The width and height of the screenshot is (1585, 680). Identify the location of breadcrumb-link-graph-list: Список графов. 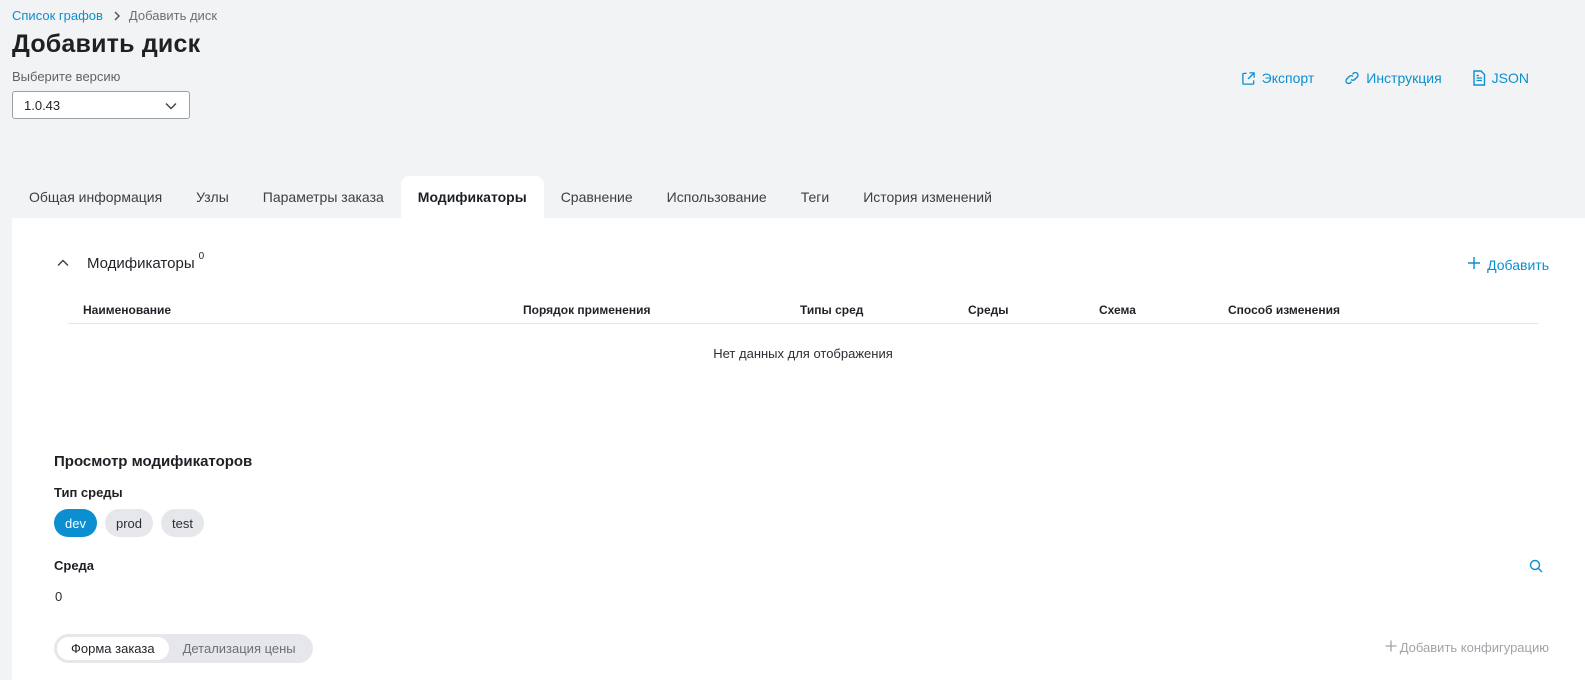
(57, 15).